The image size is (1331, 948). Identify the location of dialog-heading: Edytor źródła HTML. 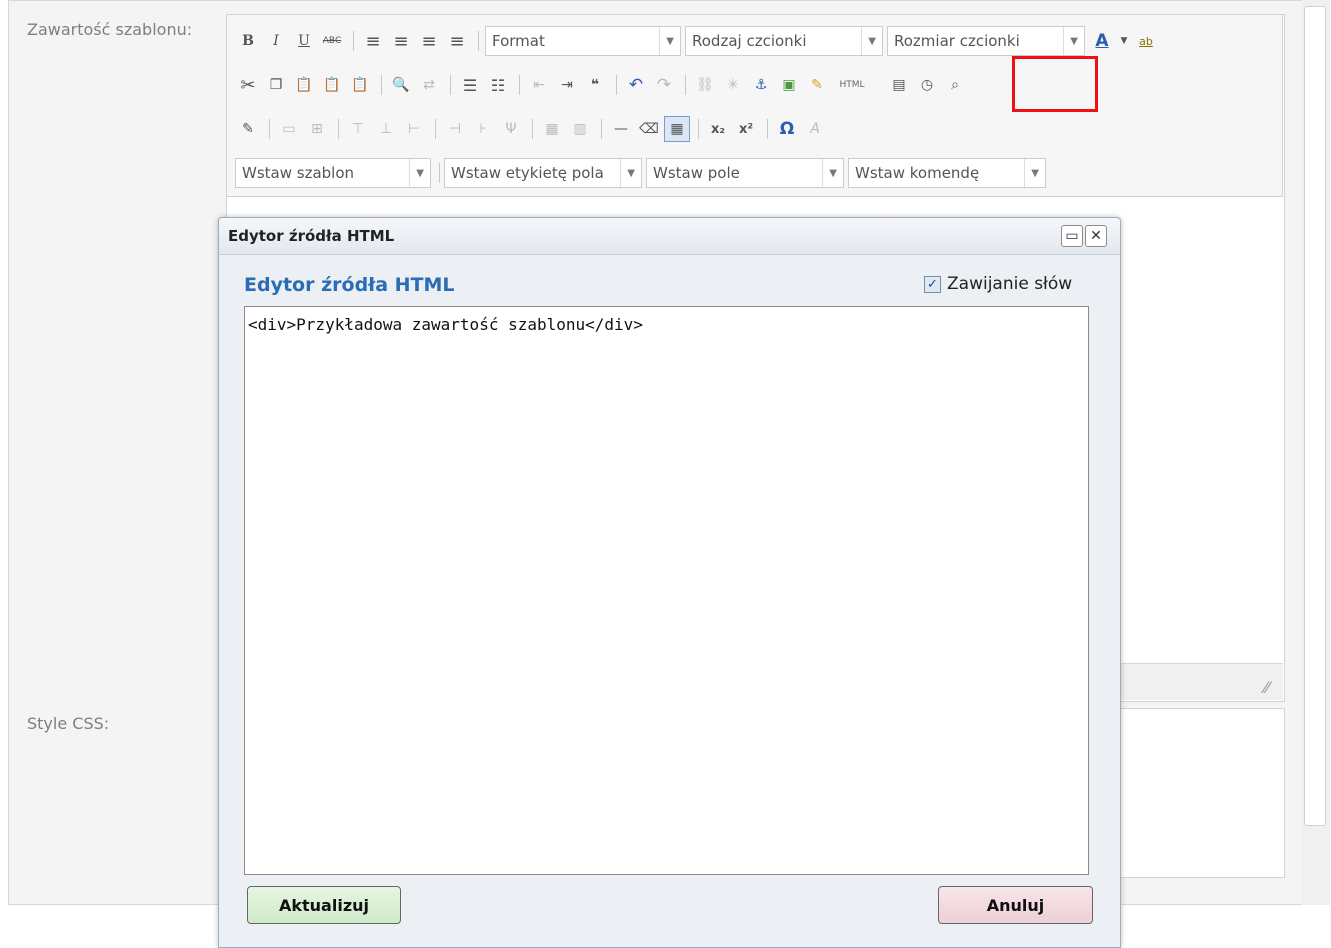
(349, 285).